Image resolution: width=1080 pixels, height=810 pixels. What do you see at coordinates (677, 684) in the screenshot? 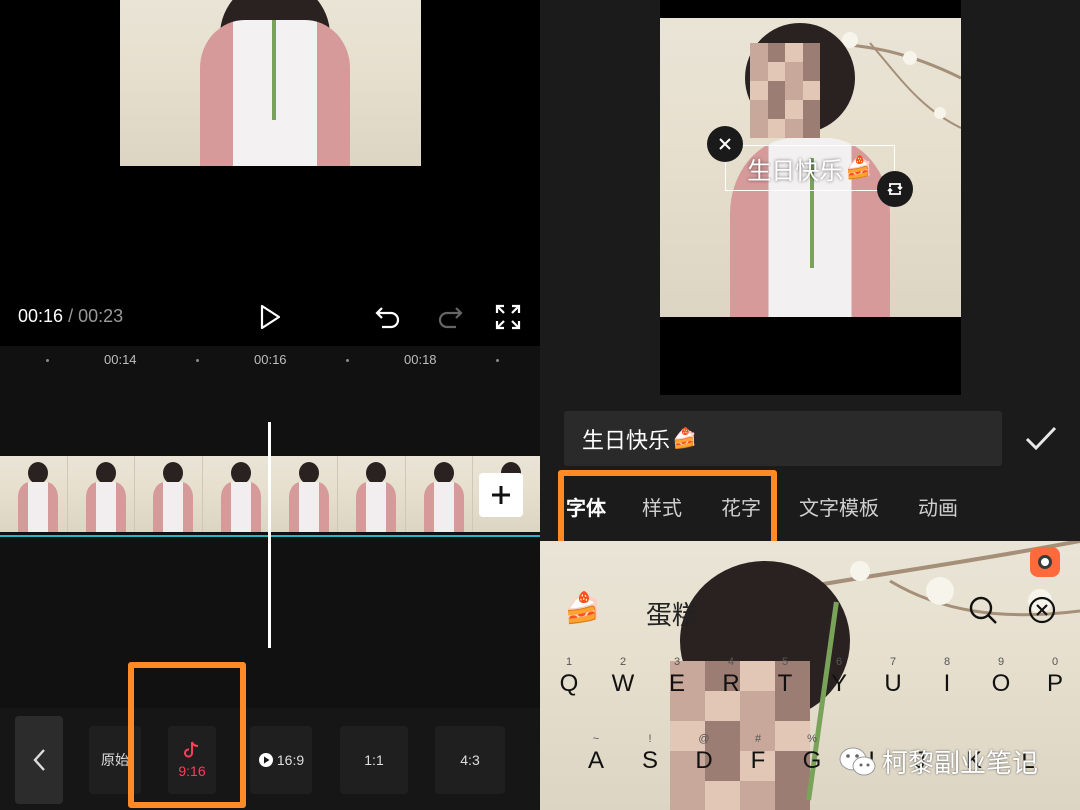
I see `key-e: E` at bounding box center [677, 684].